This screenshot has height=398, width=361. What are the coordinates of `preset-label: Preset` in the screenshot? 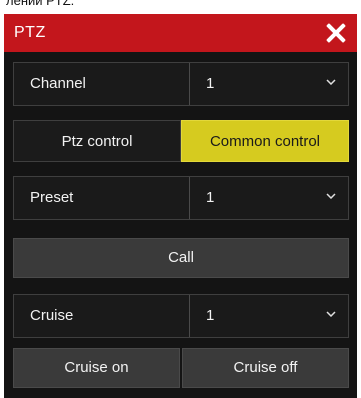 It's located at (52, 197).